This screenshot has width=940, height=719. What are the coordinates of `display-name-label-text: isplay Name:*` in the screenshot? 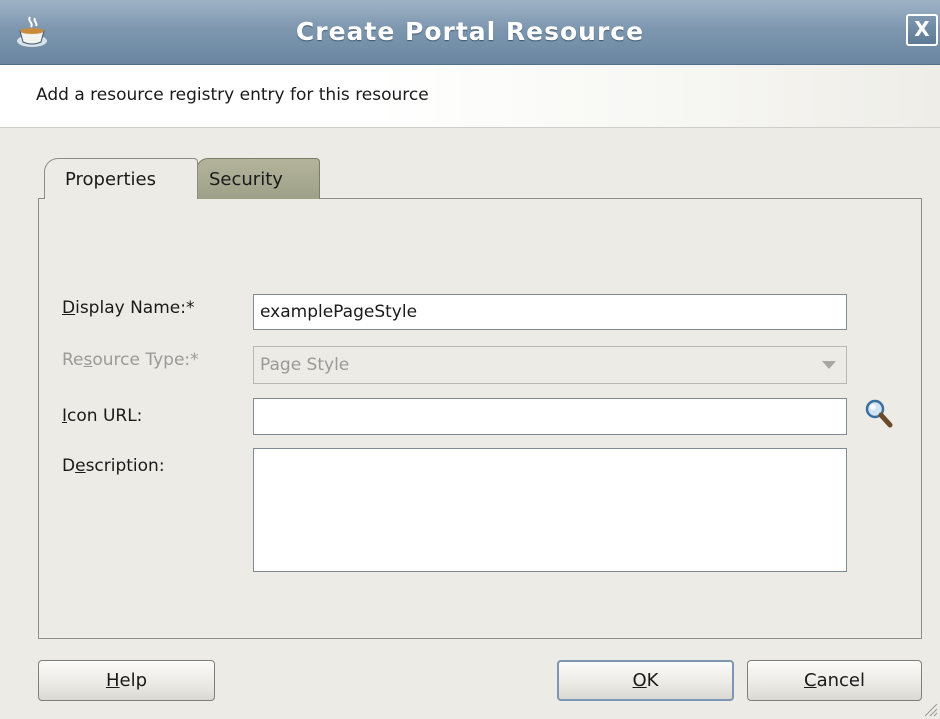 It's located at (135, 308).